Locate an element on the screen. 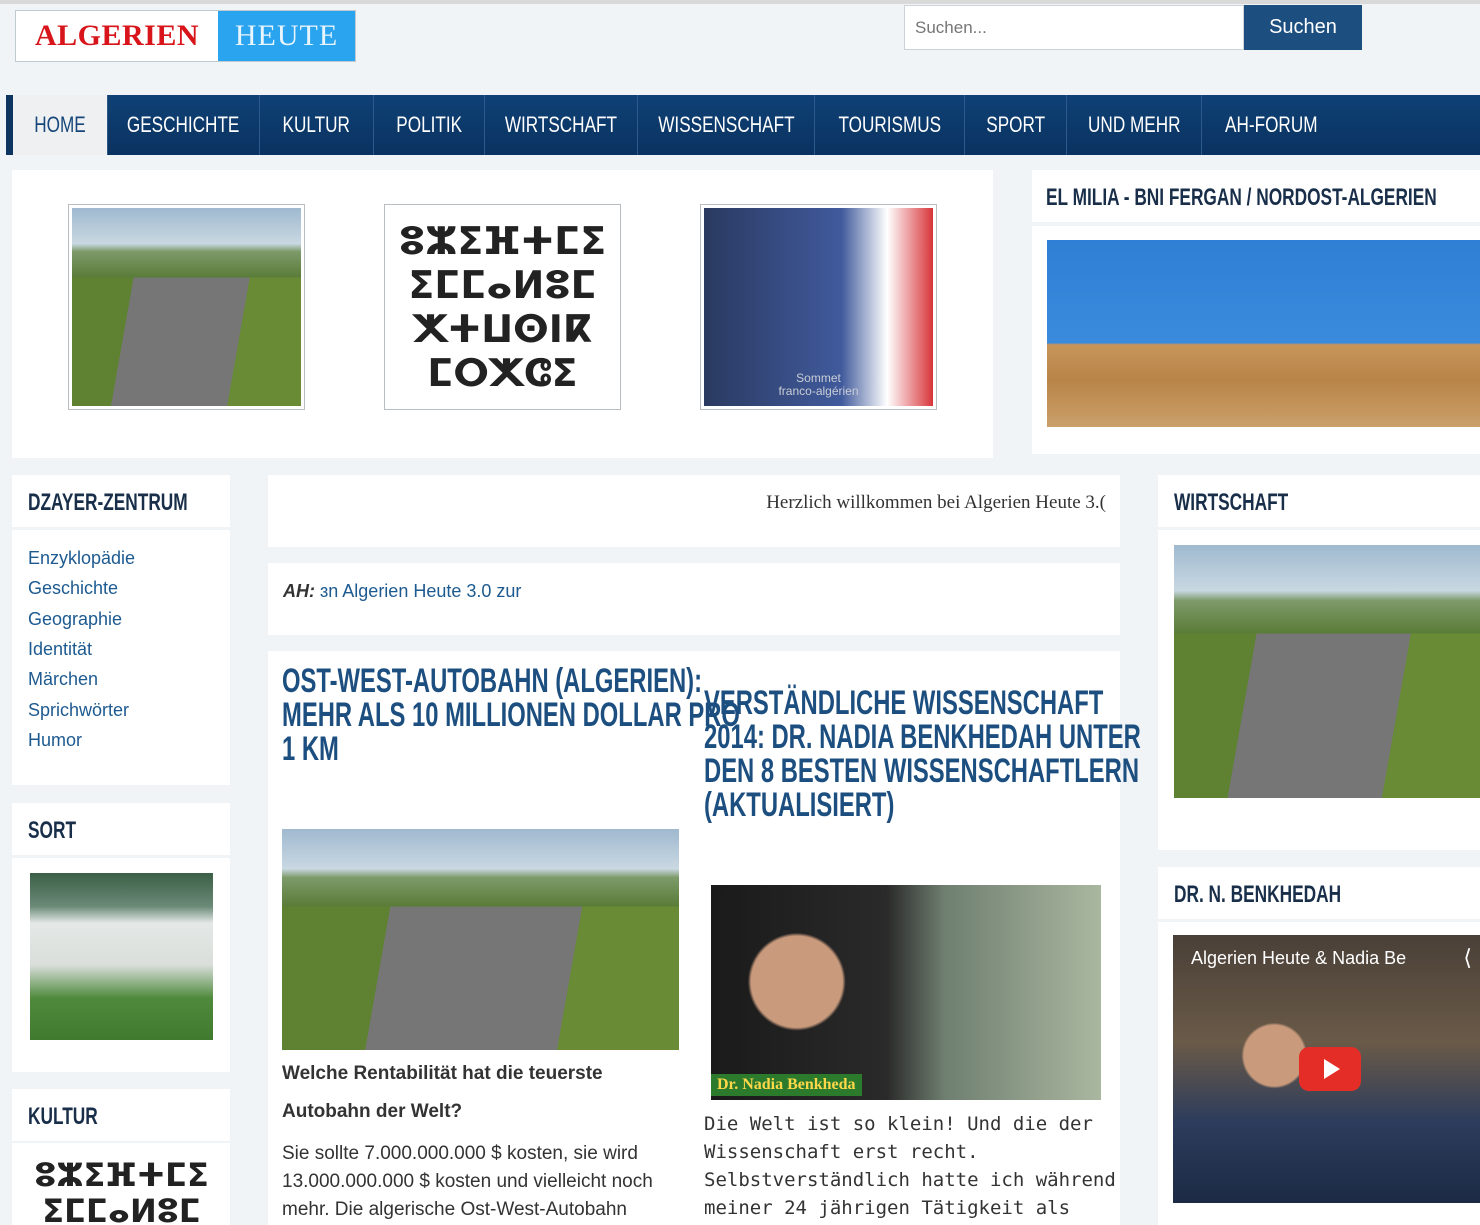  article-1-image is located at coordinates (480, 939).